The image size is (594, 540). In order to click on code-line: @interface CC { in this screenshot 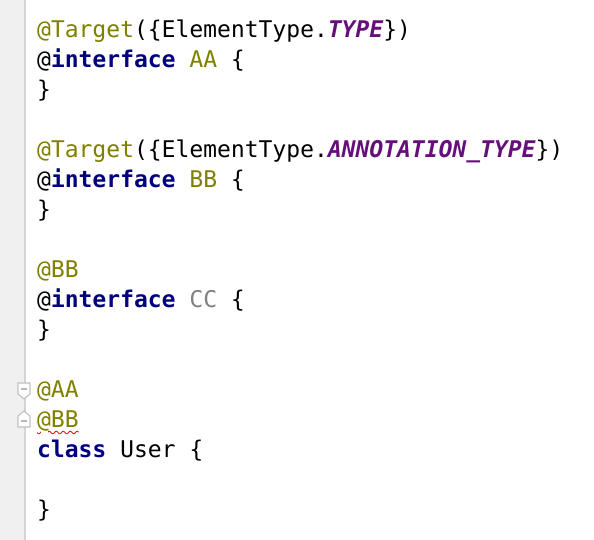, I will do `click(141, 300)`.